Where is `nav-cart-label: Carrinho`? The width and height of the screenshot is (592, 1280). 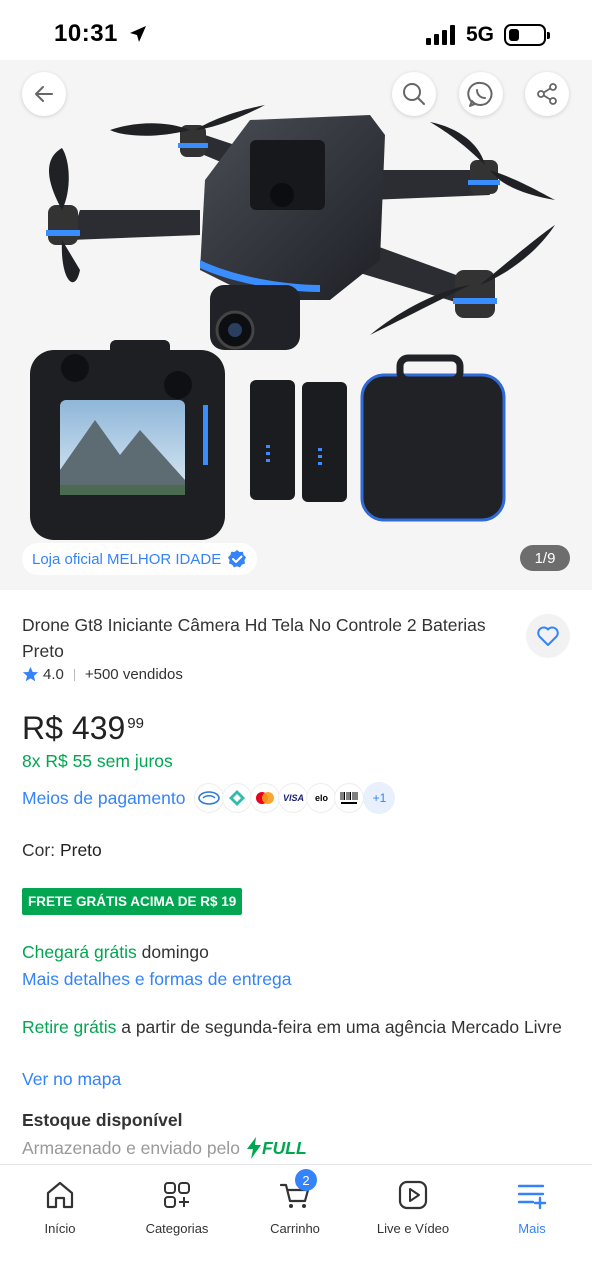
nav-cart-label: Carrinho is located at coordinates (295, 1228).